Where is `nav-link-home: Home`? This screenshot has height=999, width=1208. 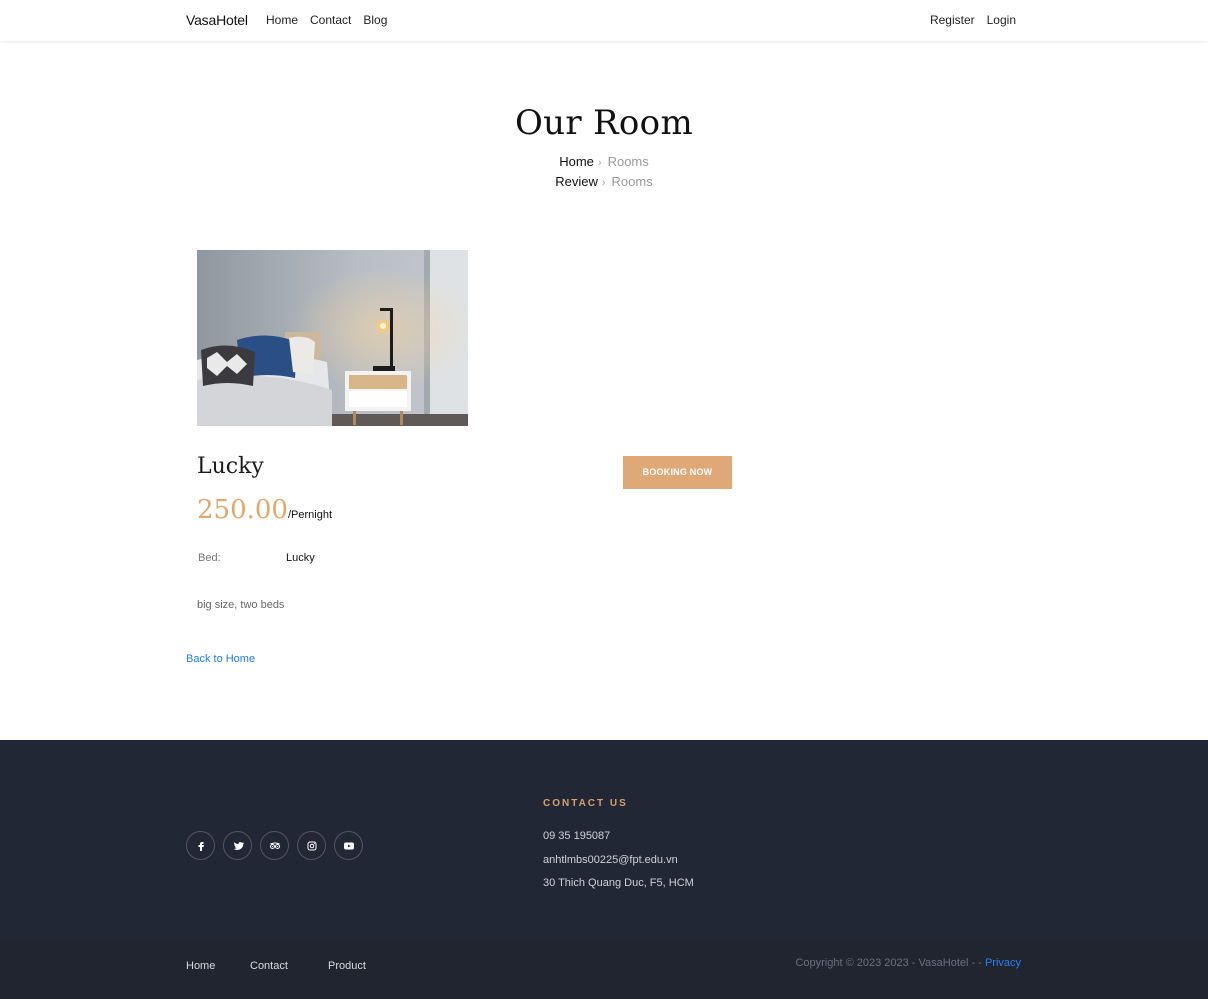
nav-link-home: Home is located at coordinates (282, 20).